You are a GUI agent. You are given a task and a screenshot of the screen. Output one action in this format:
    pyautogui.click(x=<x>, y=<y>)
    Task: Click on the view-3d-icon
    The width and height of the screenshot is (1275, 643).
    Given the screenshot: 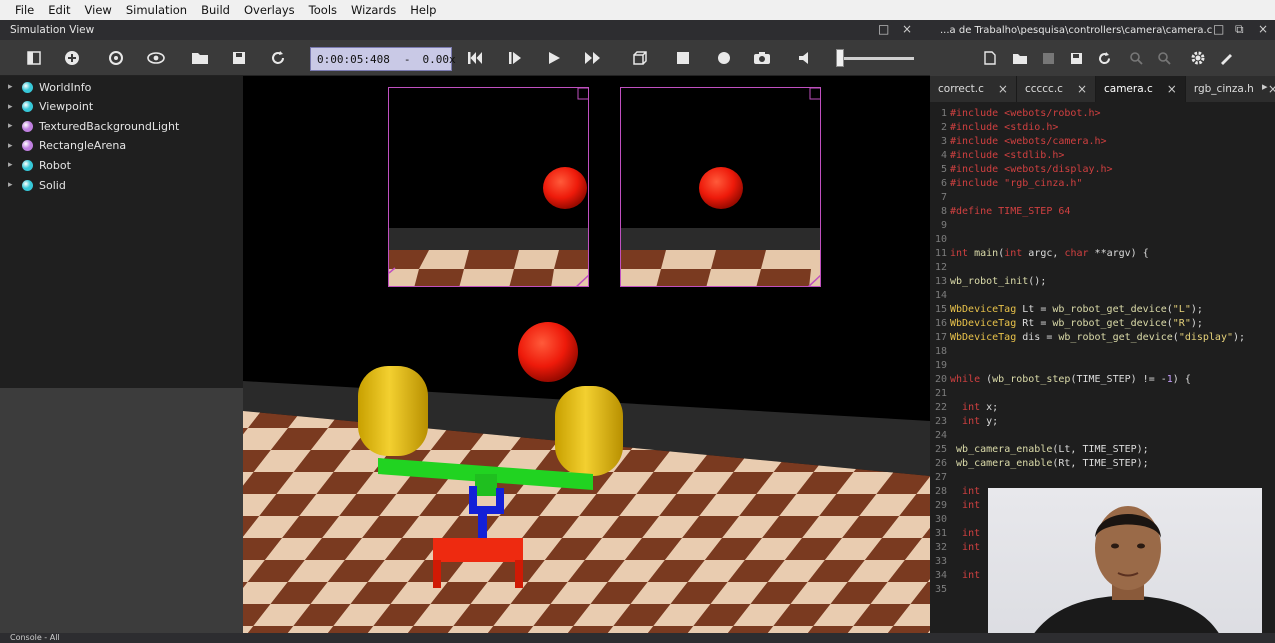 What is the action you would take?
    pyautogui.click(x=639, y=58)
    